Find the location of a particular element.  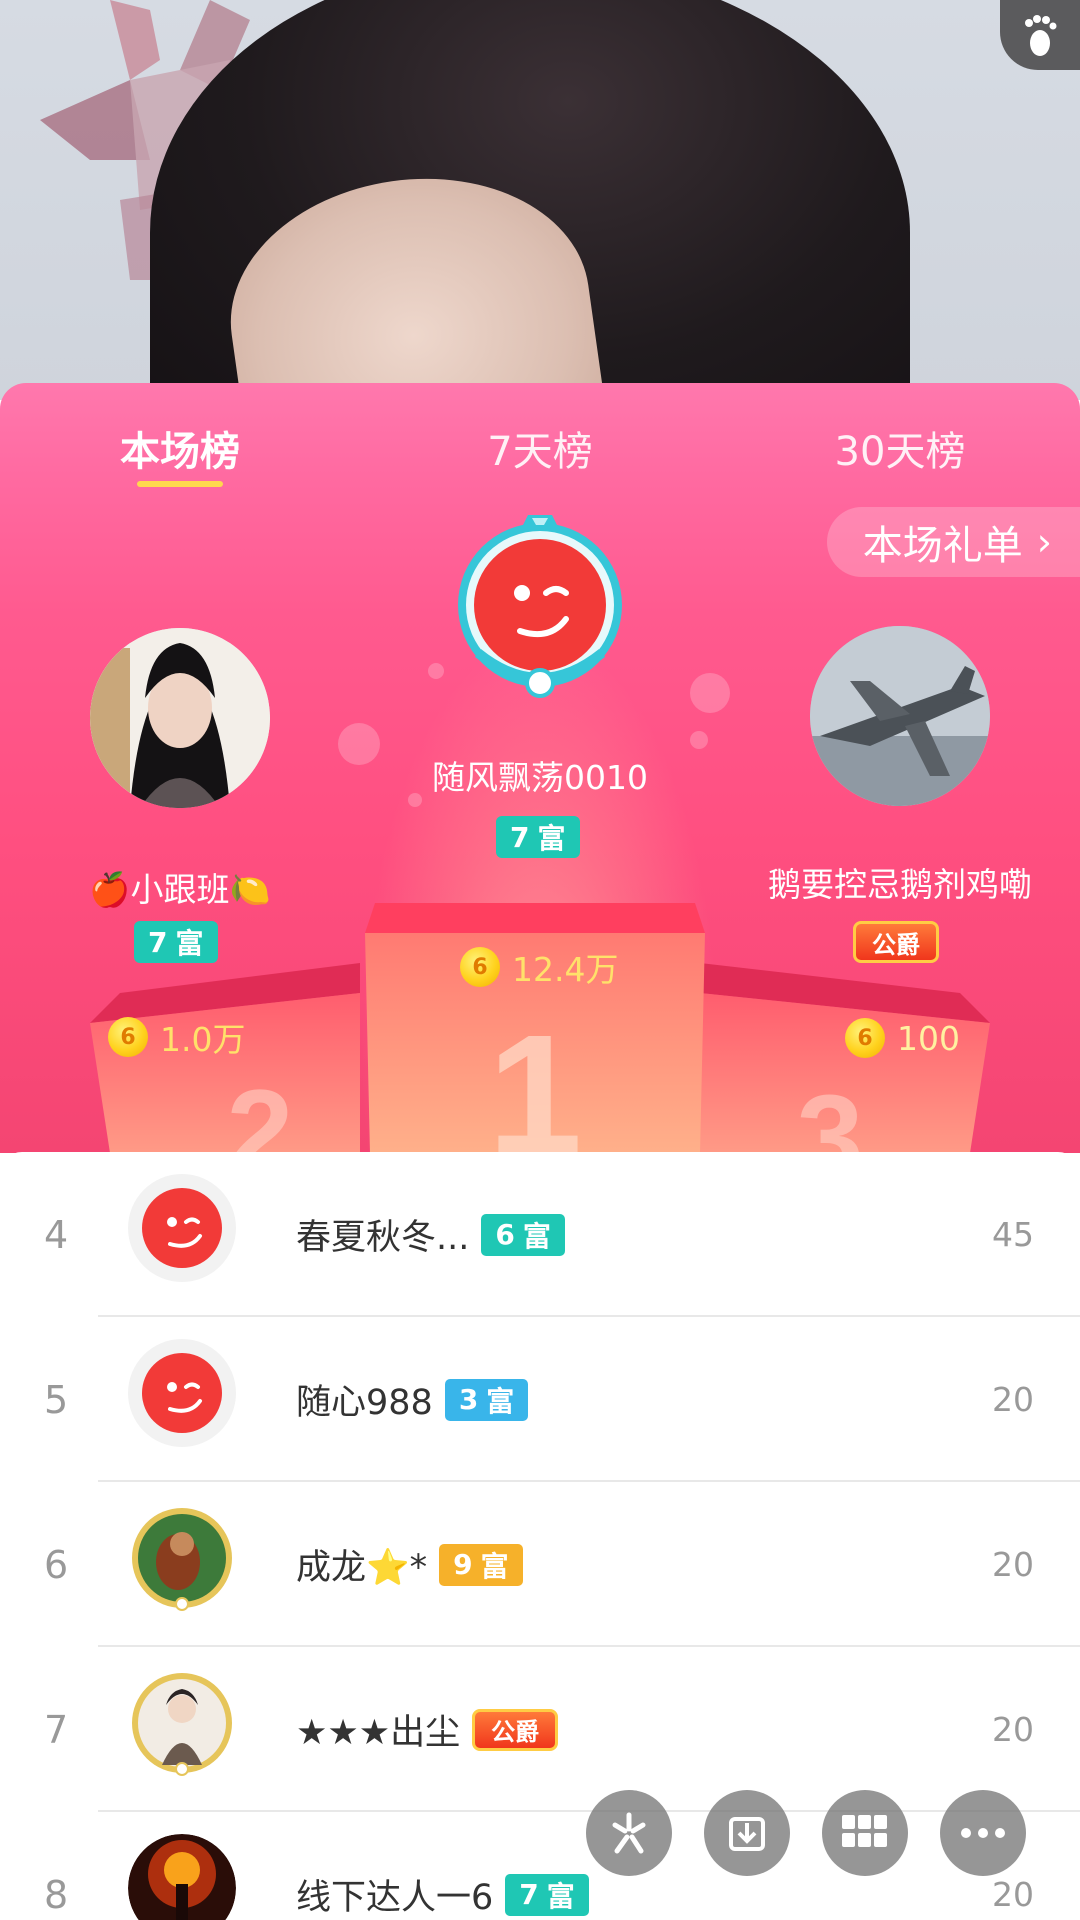

crown-frame-icon is located at coordinates (540, 606).